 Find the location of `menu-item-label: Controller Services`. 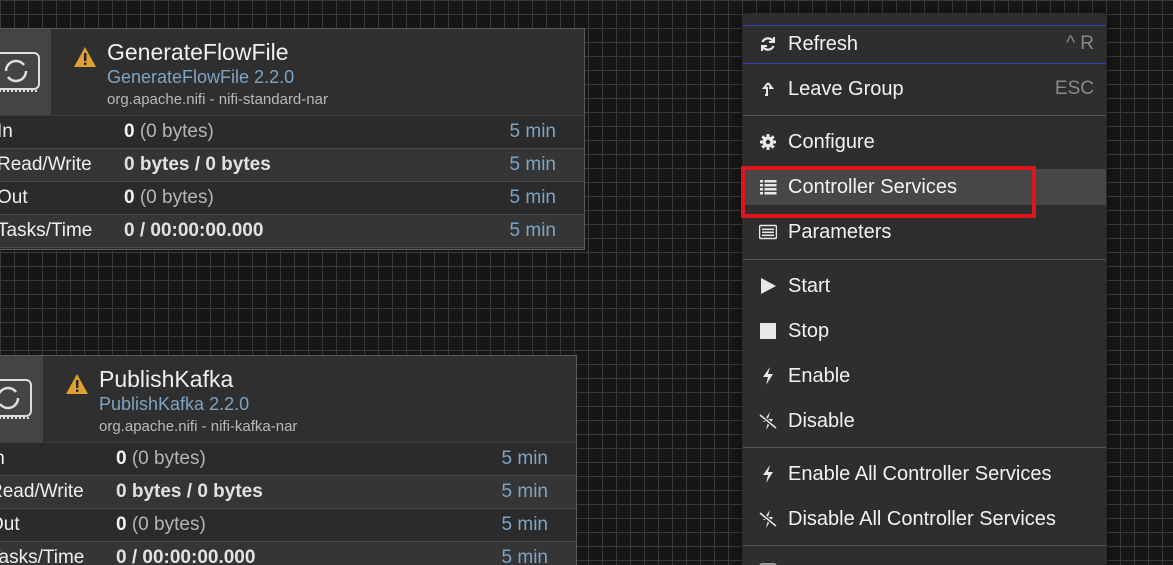

menu-item-label: Controller Services is located at coordinates (872, 187).